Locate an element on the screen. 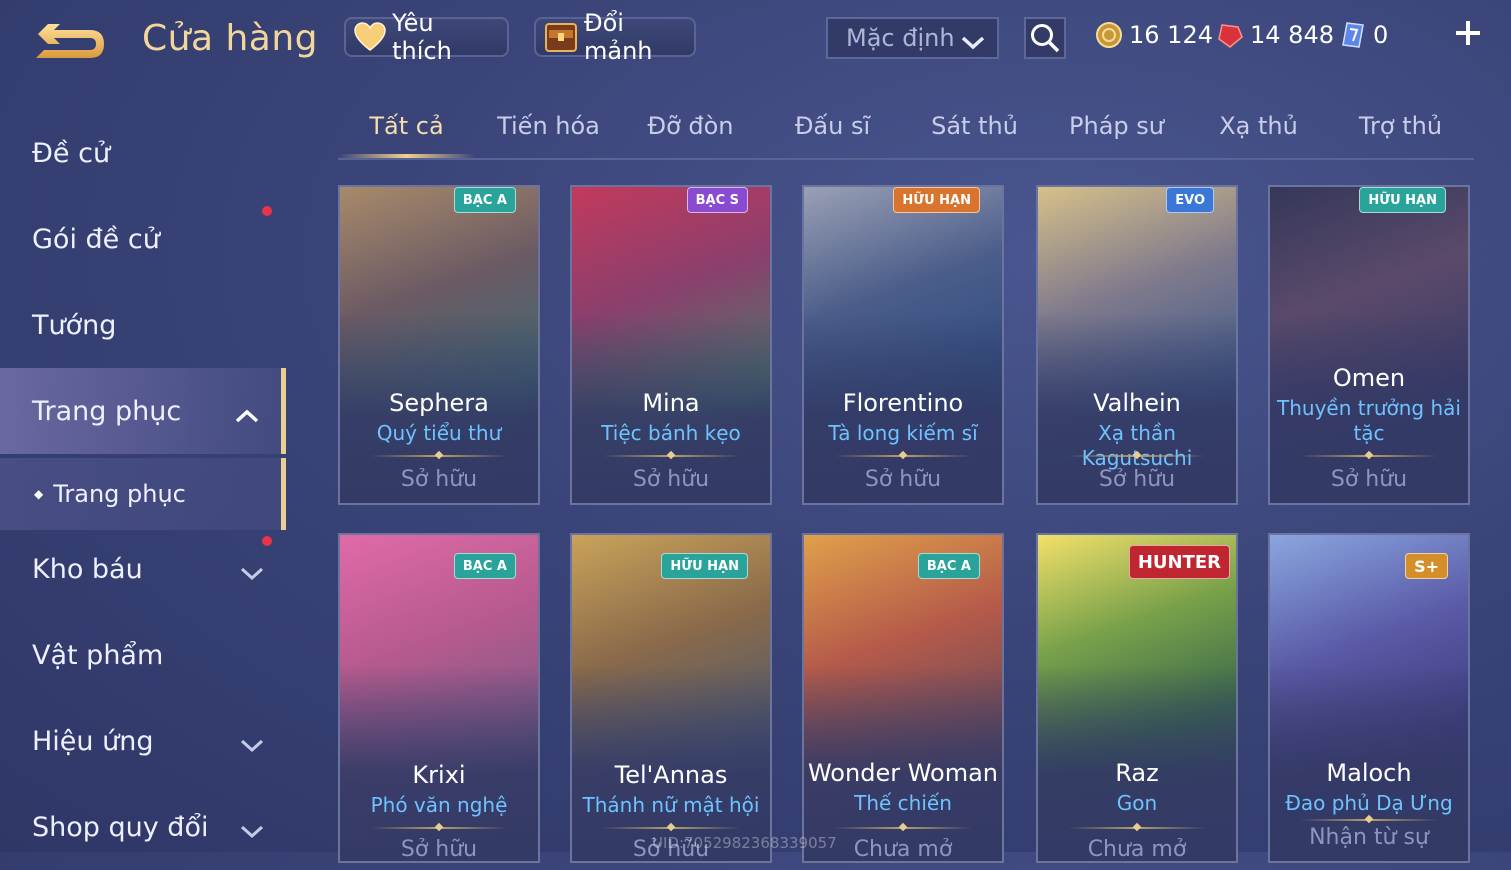 The height and width of the screenshot is (870, 1511). sidebar-item-label: Gói đề cử is located at coordinates (96, 239).